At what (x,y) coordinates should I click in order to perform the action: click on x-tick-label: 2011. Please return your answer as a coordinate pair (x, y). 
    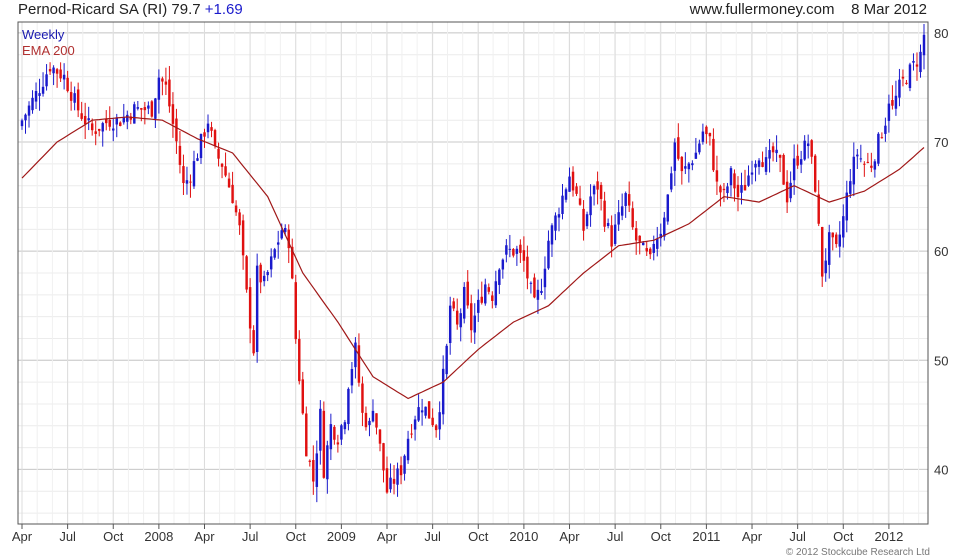
    Looking at the image, I should click on (706, 536).